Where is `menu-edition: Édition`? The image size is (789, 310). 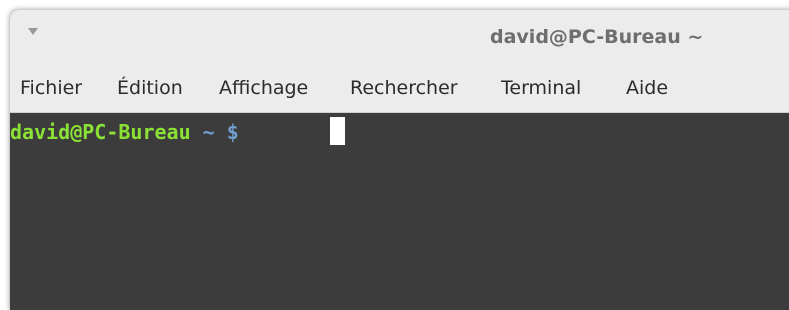 menu-edition: Édition is located at coordinates (150, 88).